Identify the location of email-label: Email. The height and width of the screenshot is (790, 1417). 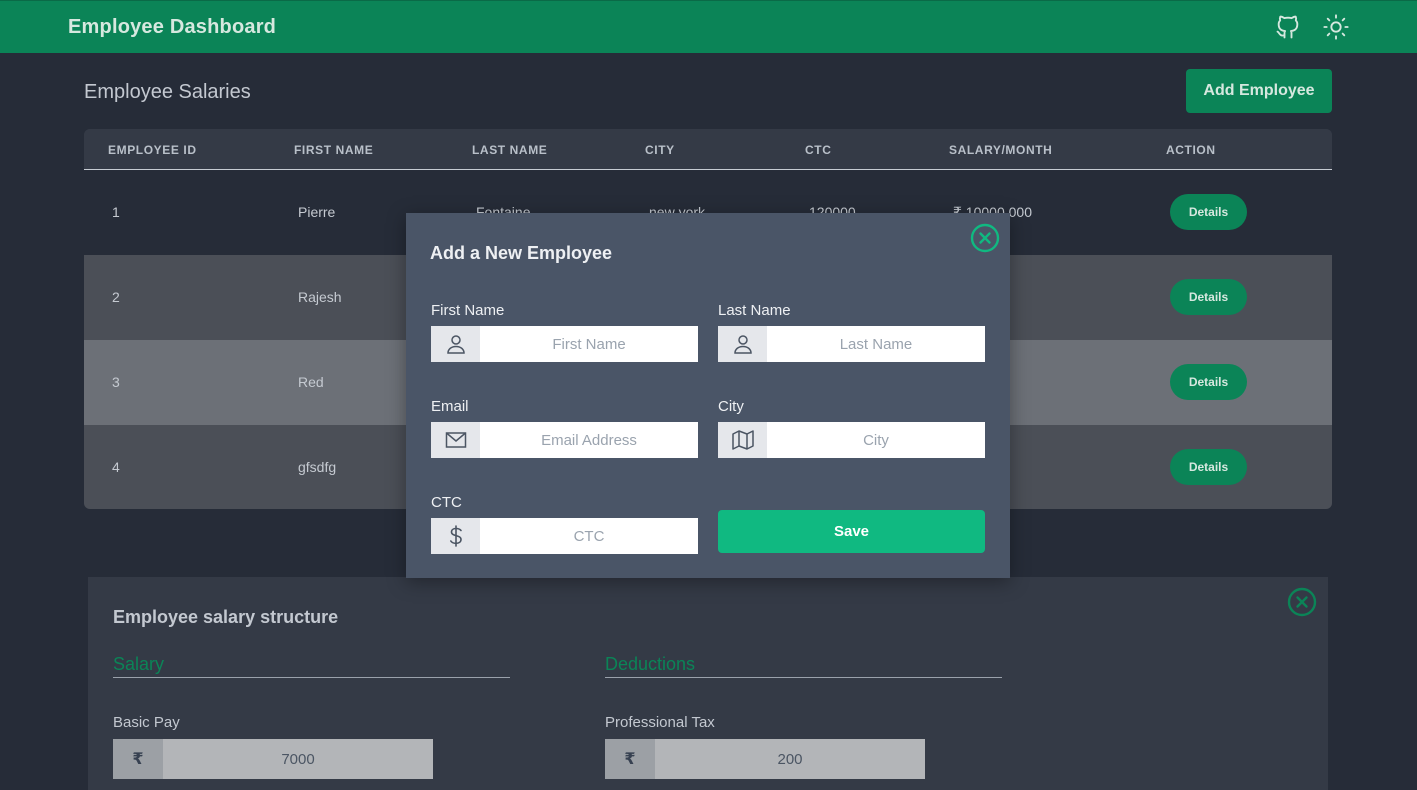
(450, 406).